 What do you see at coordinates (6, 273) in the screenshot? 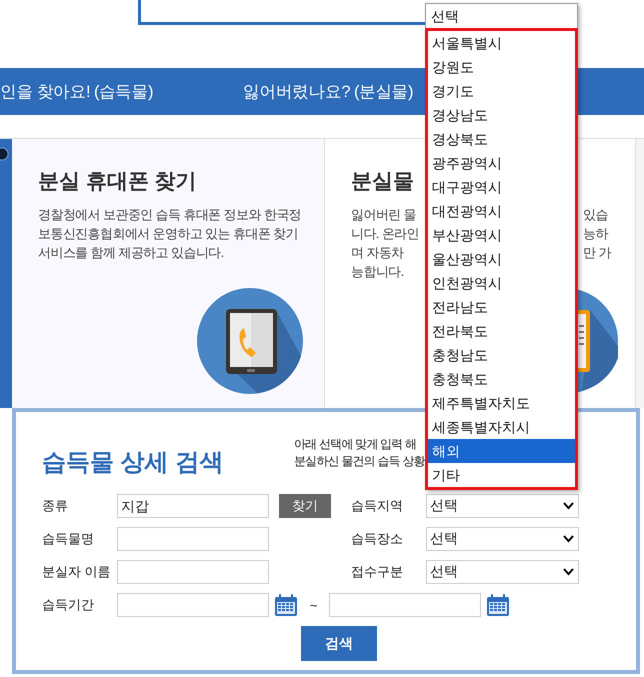
I see `side-tab` at bounding box center [6, 273].